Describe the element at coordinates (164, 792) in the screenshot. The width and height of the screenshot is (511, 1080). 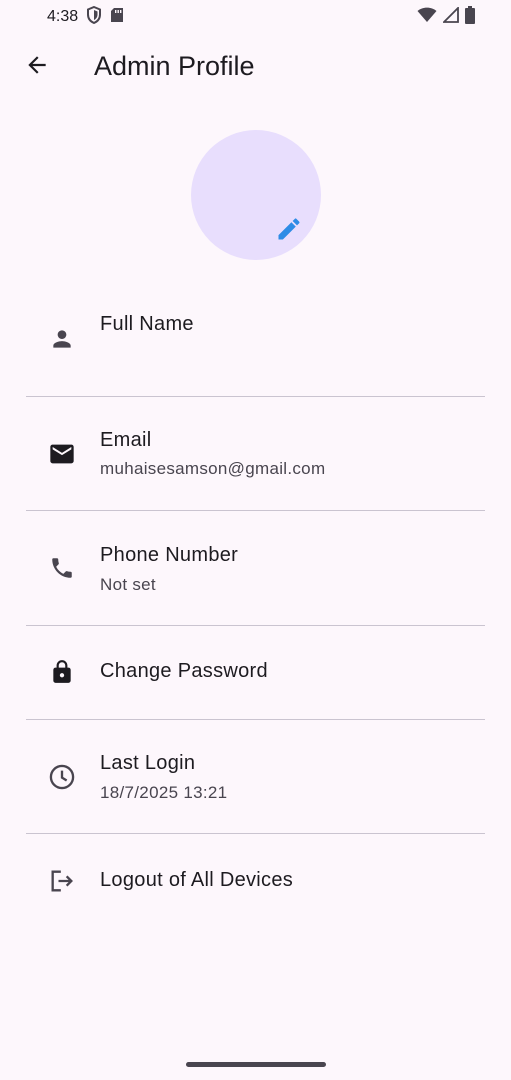
I see `list-item-subtitle: 18/7/2025 13:21` at that location.